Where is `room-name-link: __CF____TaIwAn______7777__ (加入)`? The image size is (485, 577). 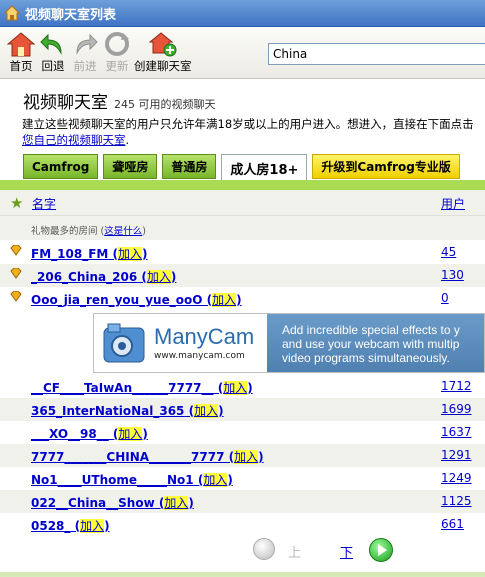 room-name-link: __CF____TaIwAn______7777__ (加入) is located at coordinates (142, 387).